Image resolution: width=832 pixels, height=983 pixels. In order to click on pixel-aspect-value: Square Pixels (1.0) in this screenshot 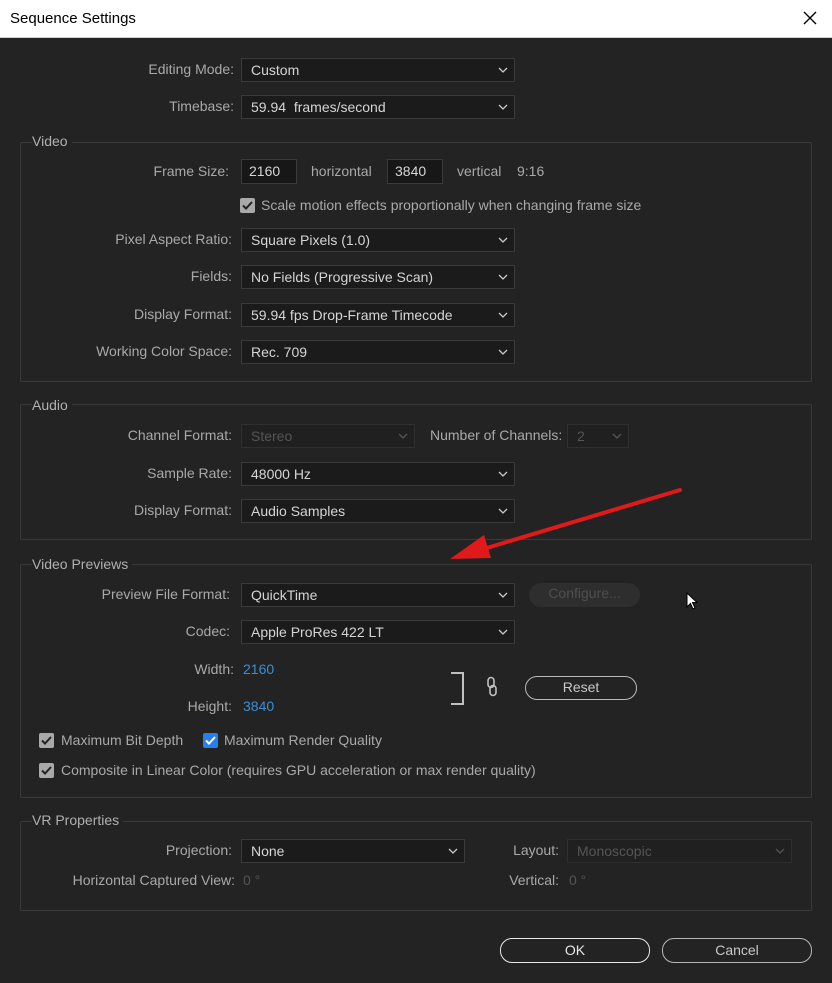, I will do `click(311, 240)`.